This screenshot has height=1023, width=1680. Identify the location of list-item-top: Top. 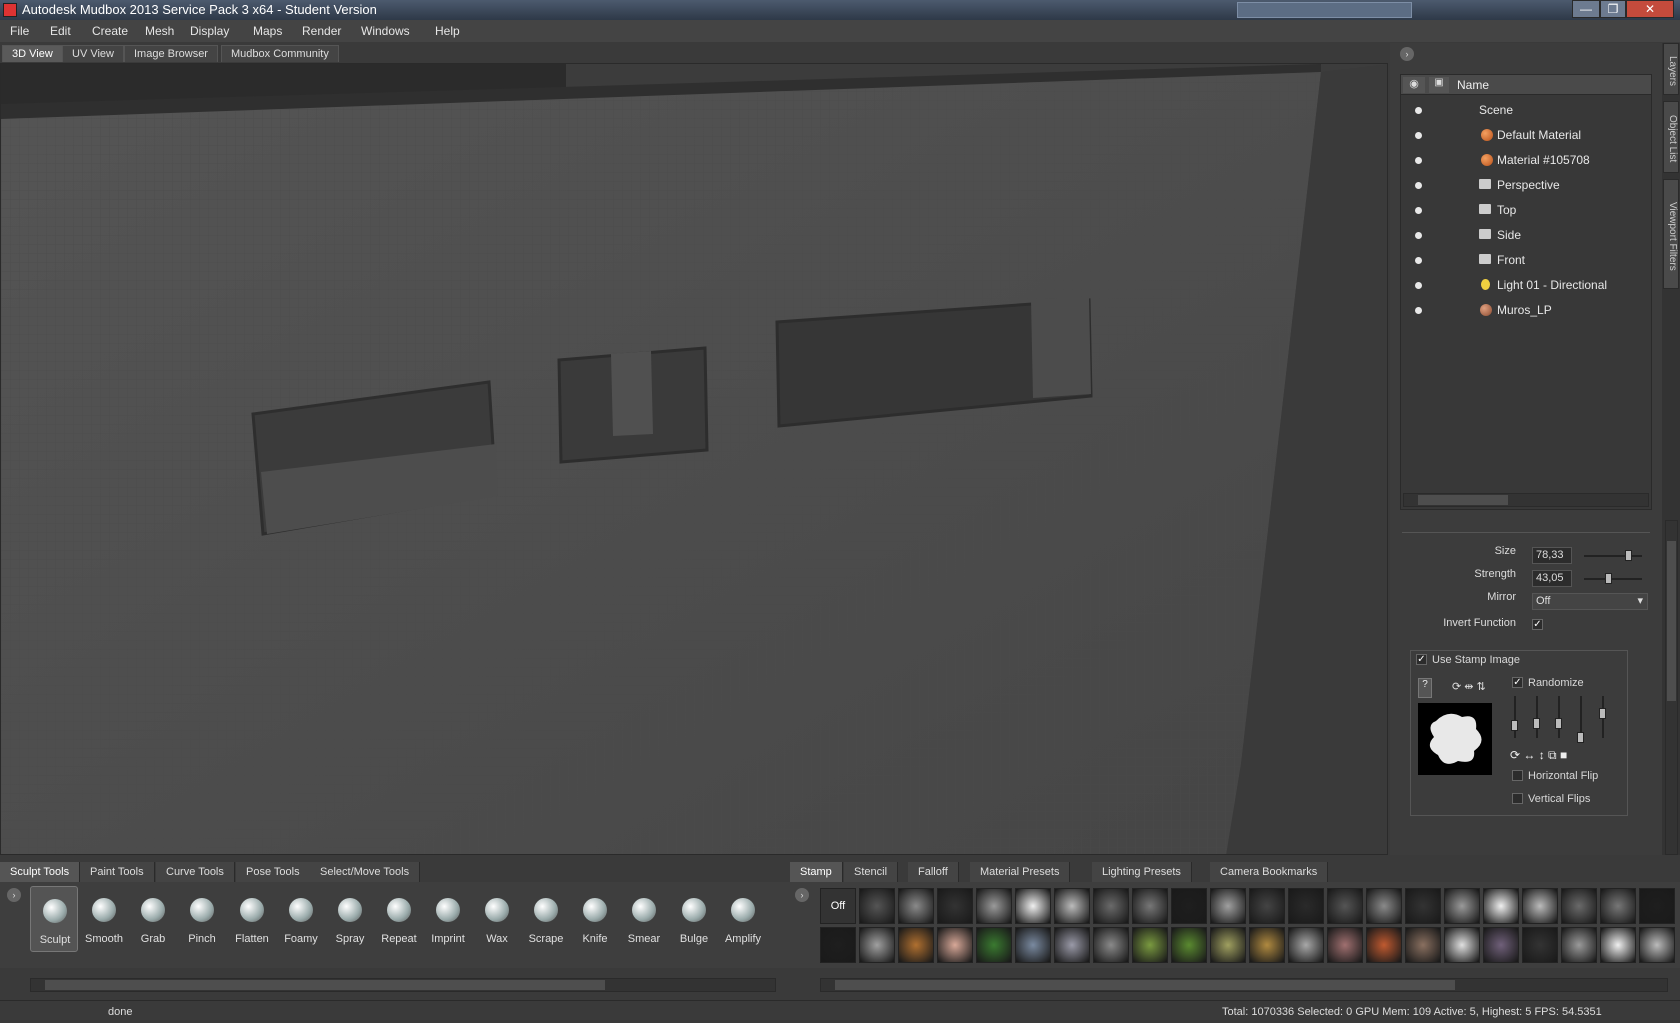
(1526, 211).